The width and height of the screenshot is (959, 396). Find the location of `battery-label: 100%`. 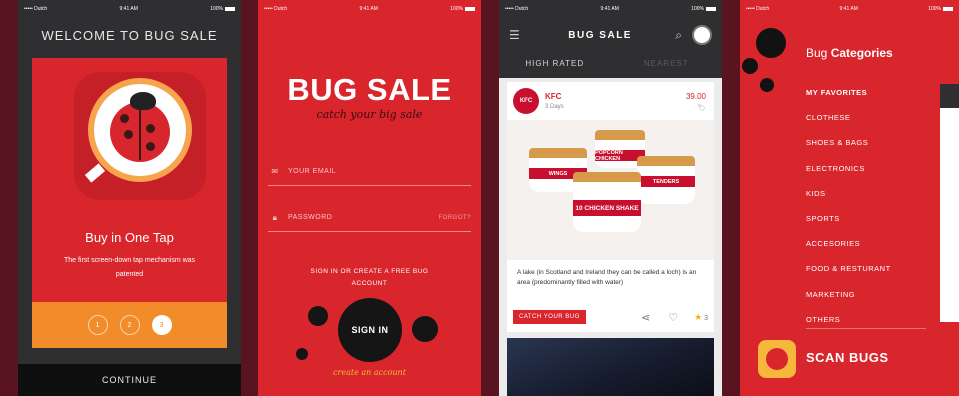

battery-label: 100% is located at coordinates (456, 9).